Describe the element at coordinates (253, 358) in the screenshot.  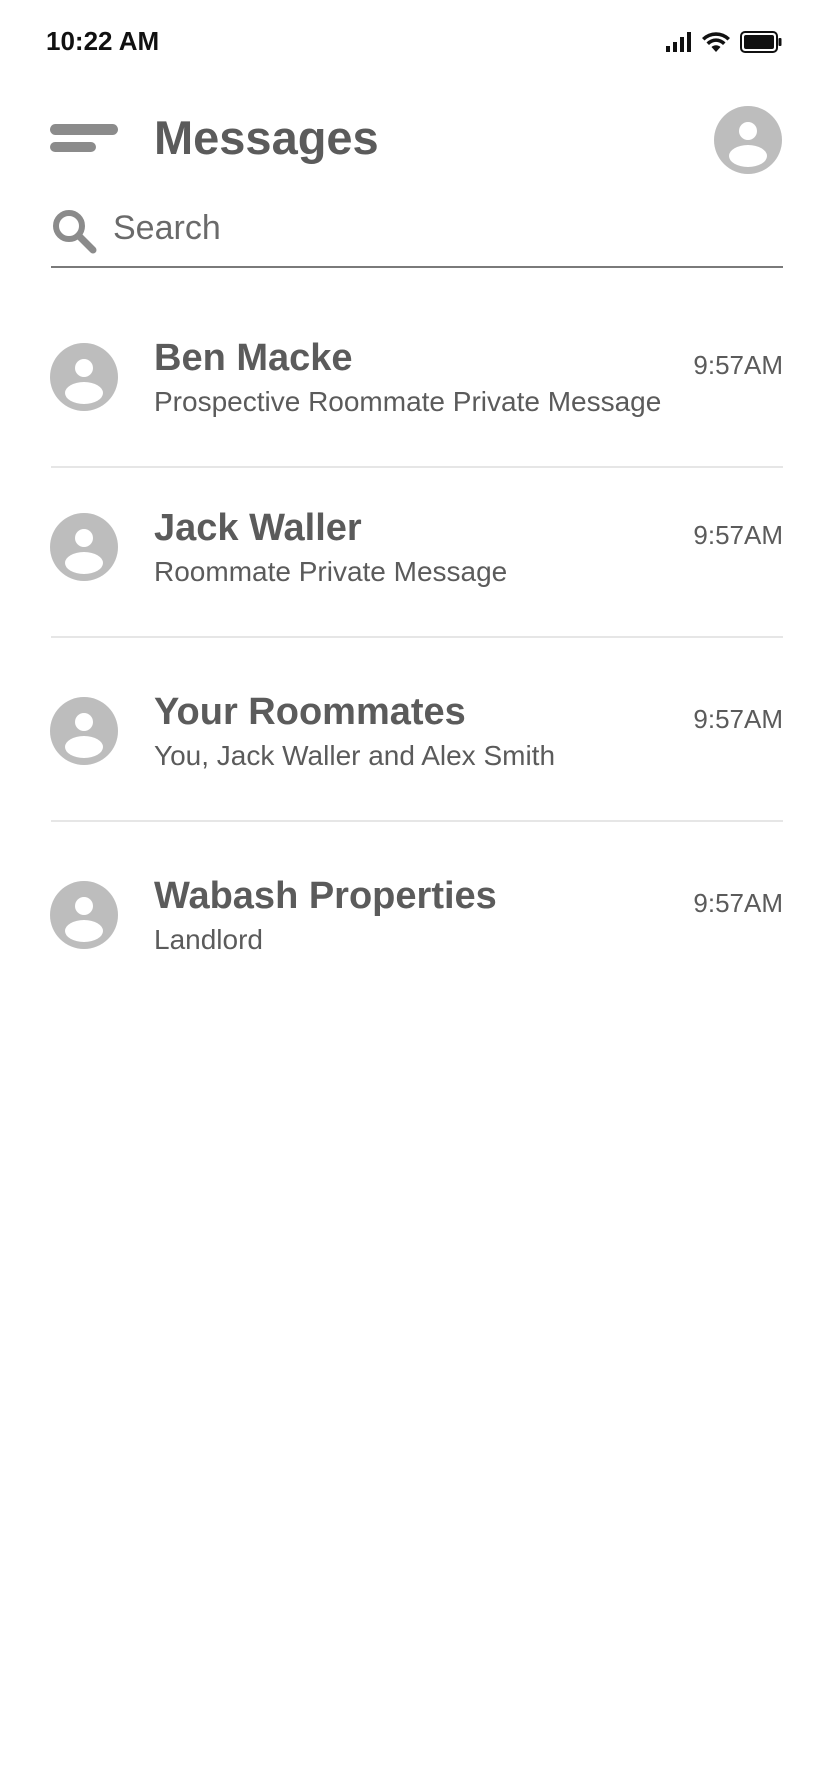
I see `contact-name: Ben Macke` at that location.